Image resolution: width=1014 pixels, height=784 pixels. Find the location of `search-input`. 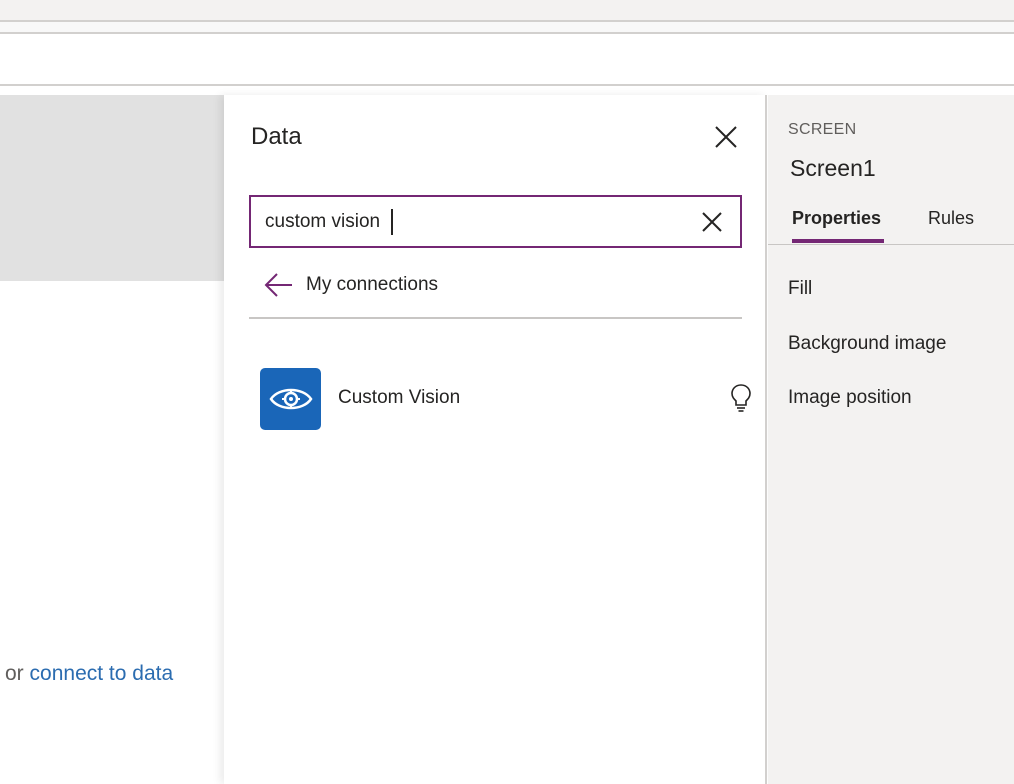

search-input is located at coordinates (475, 222).